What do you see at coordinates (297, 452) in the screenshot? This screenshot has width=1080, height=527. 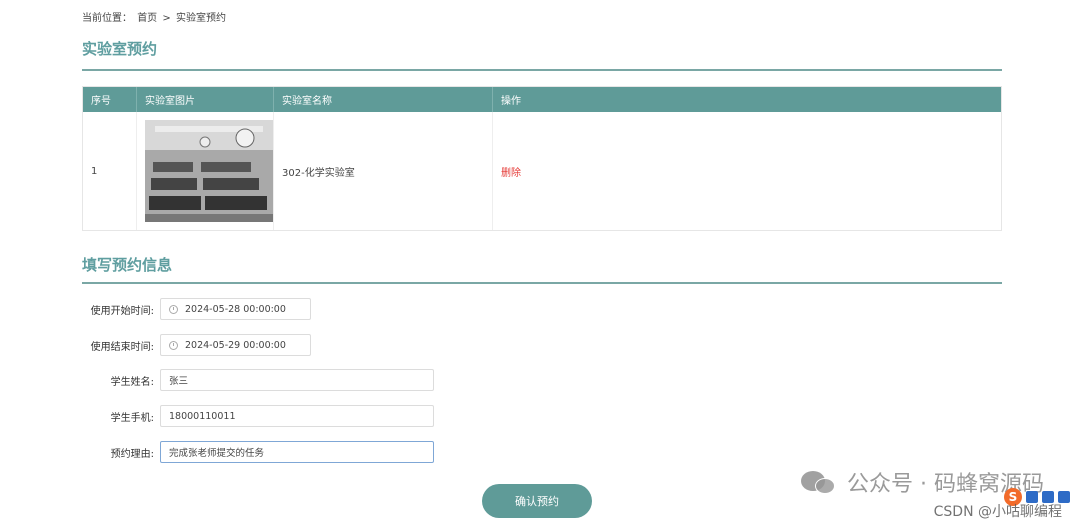 I see `reason-input: 完成张老师提交的任务` at bounding box center [297, 452].